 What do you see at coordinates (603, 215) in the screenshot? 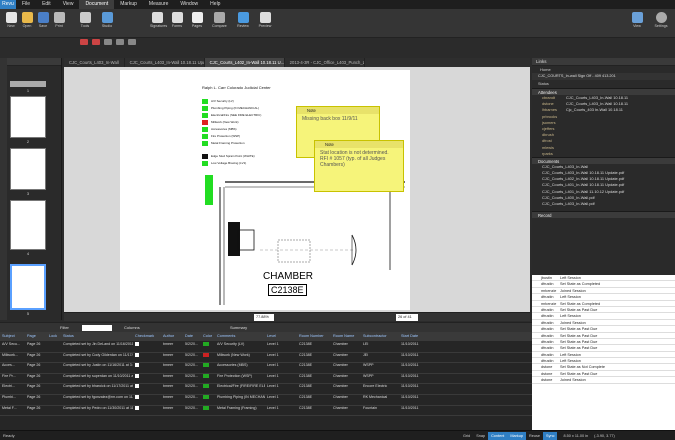
I see `record-header: Record` at bounding box center [603, 215].